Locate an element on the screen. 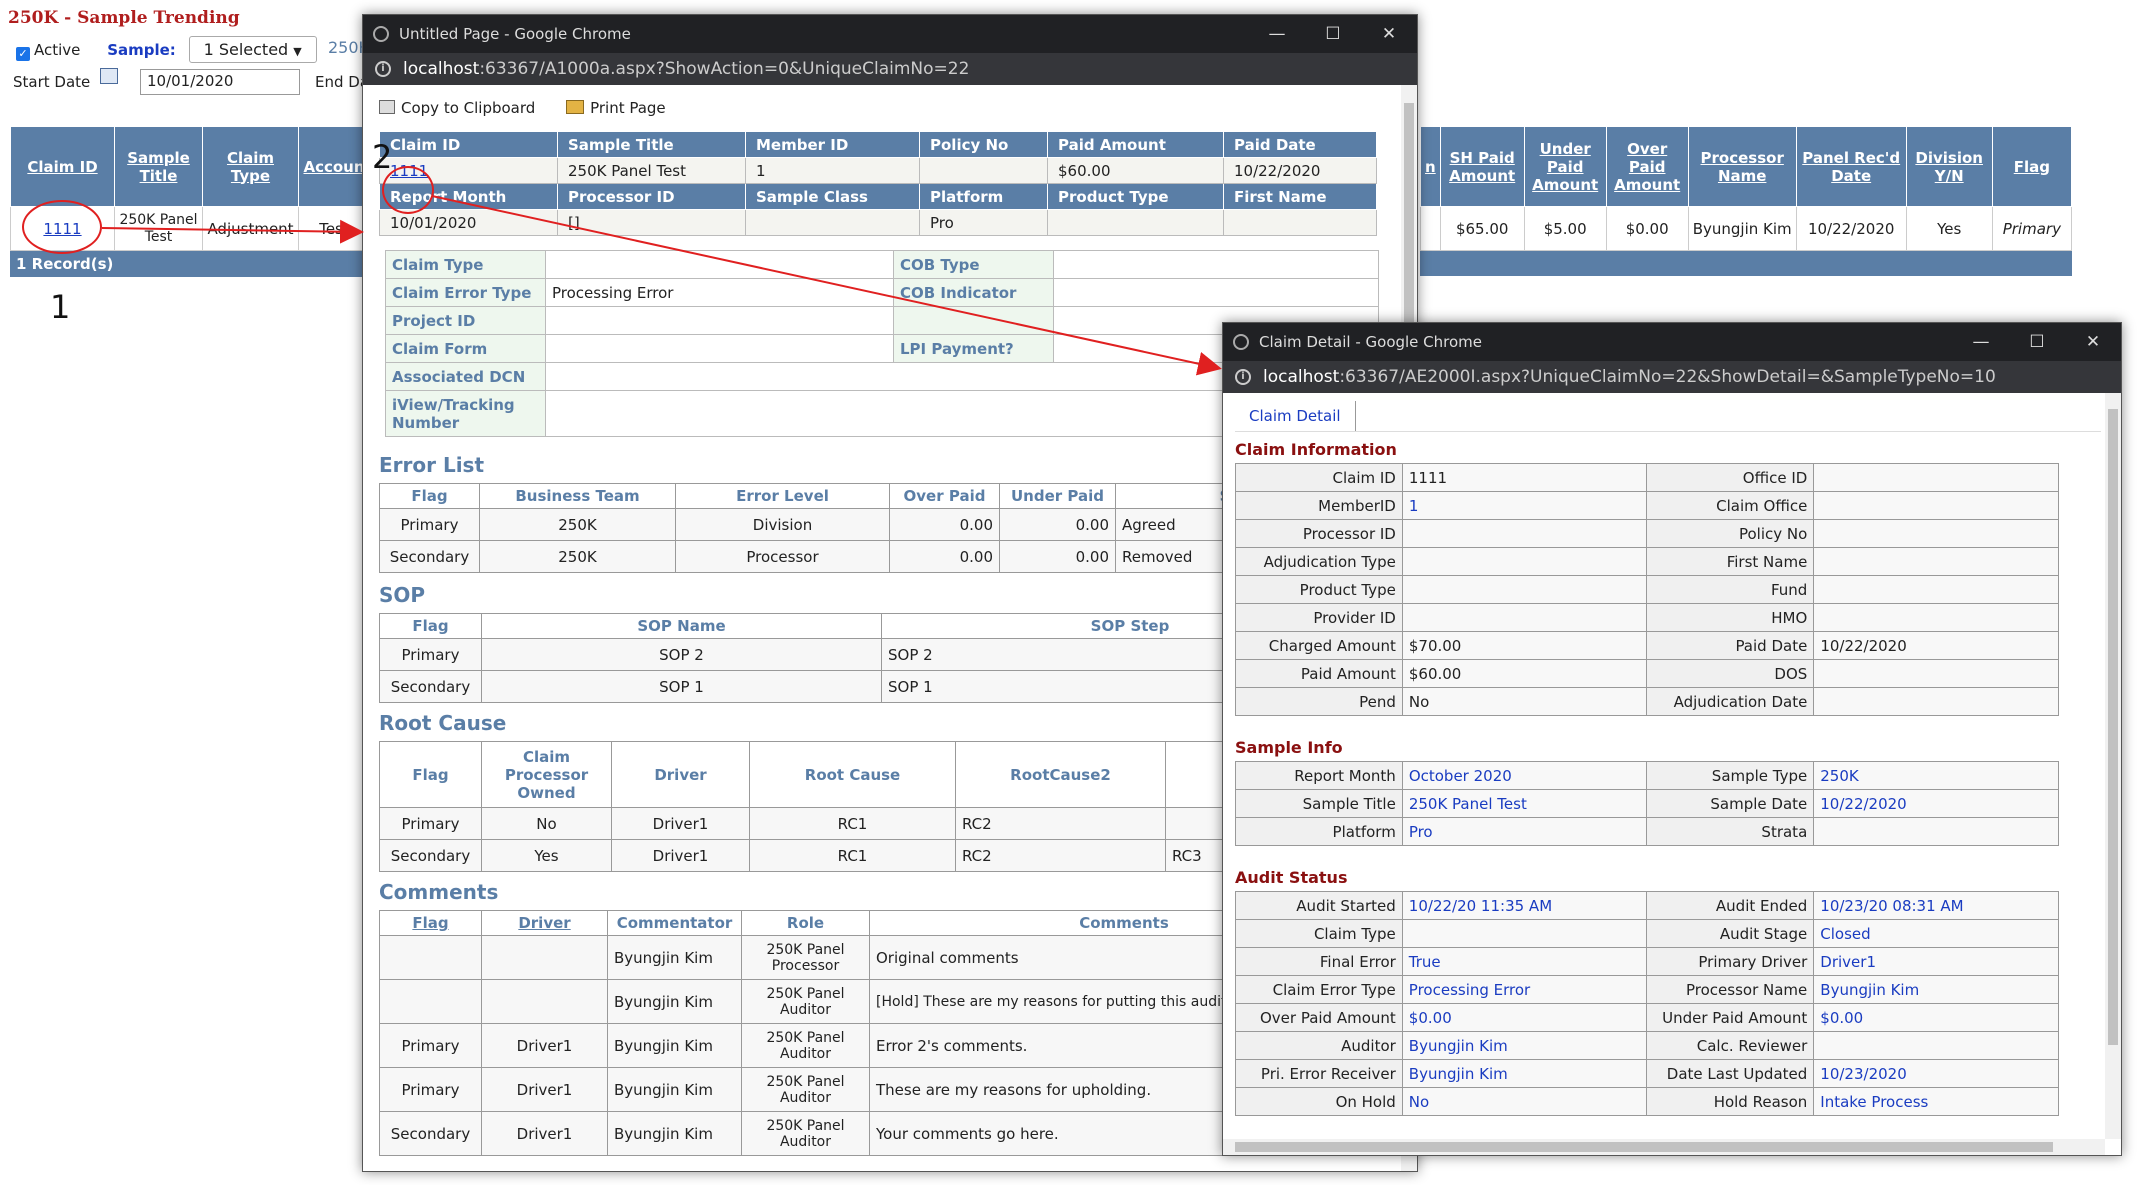 The width and height of the screenshot is (2142, 1185). horizontal-scrollbar is located at coordinates (1664, 1147).